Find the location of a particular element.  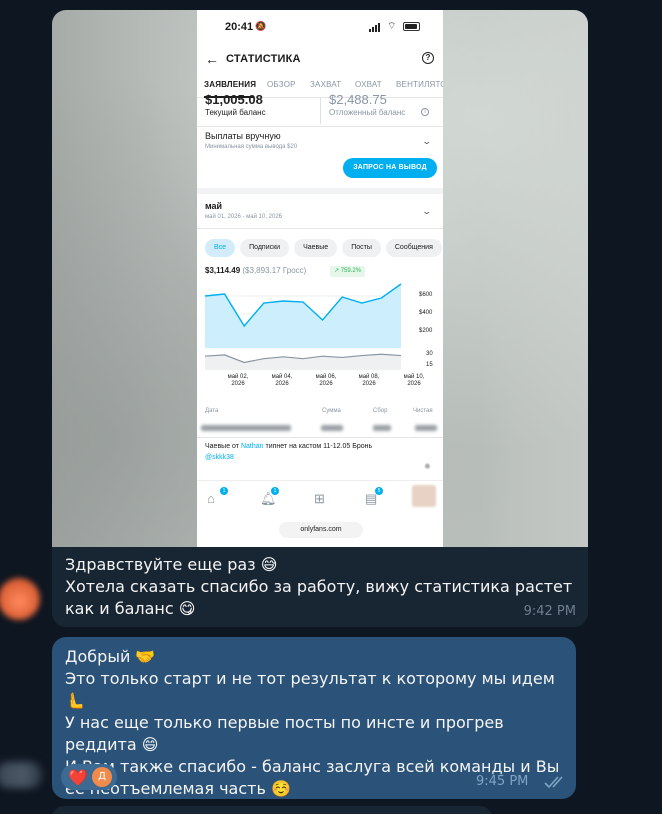

x-tick: май 06, 2026 is located at coordinates (326, 380).